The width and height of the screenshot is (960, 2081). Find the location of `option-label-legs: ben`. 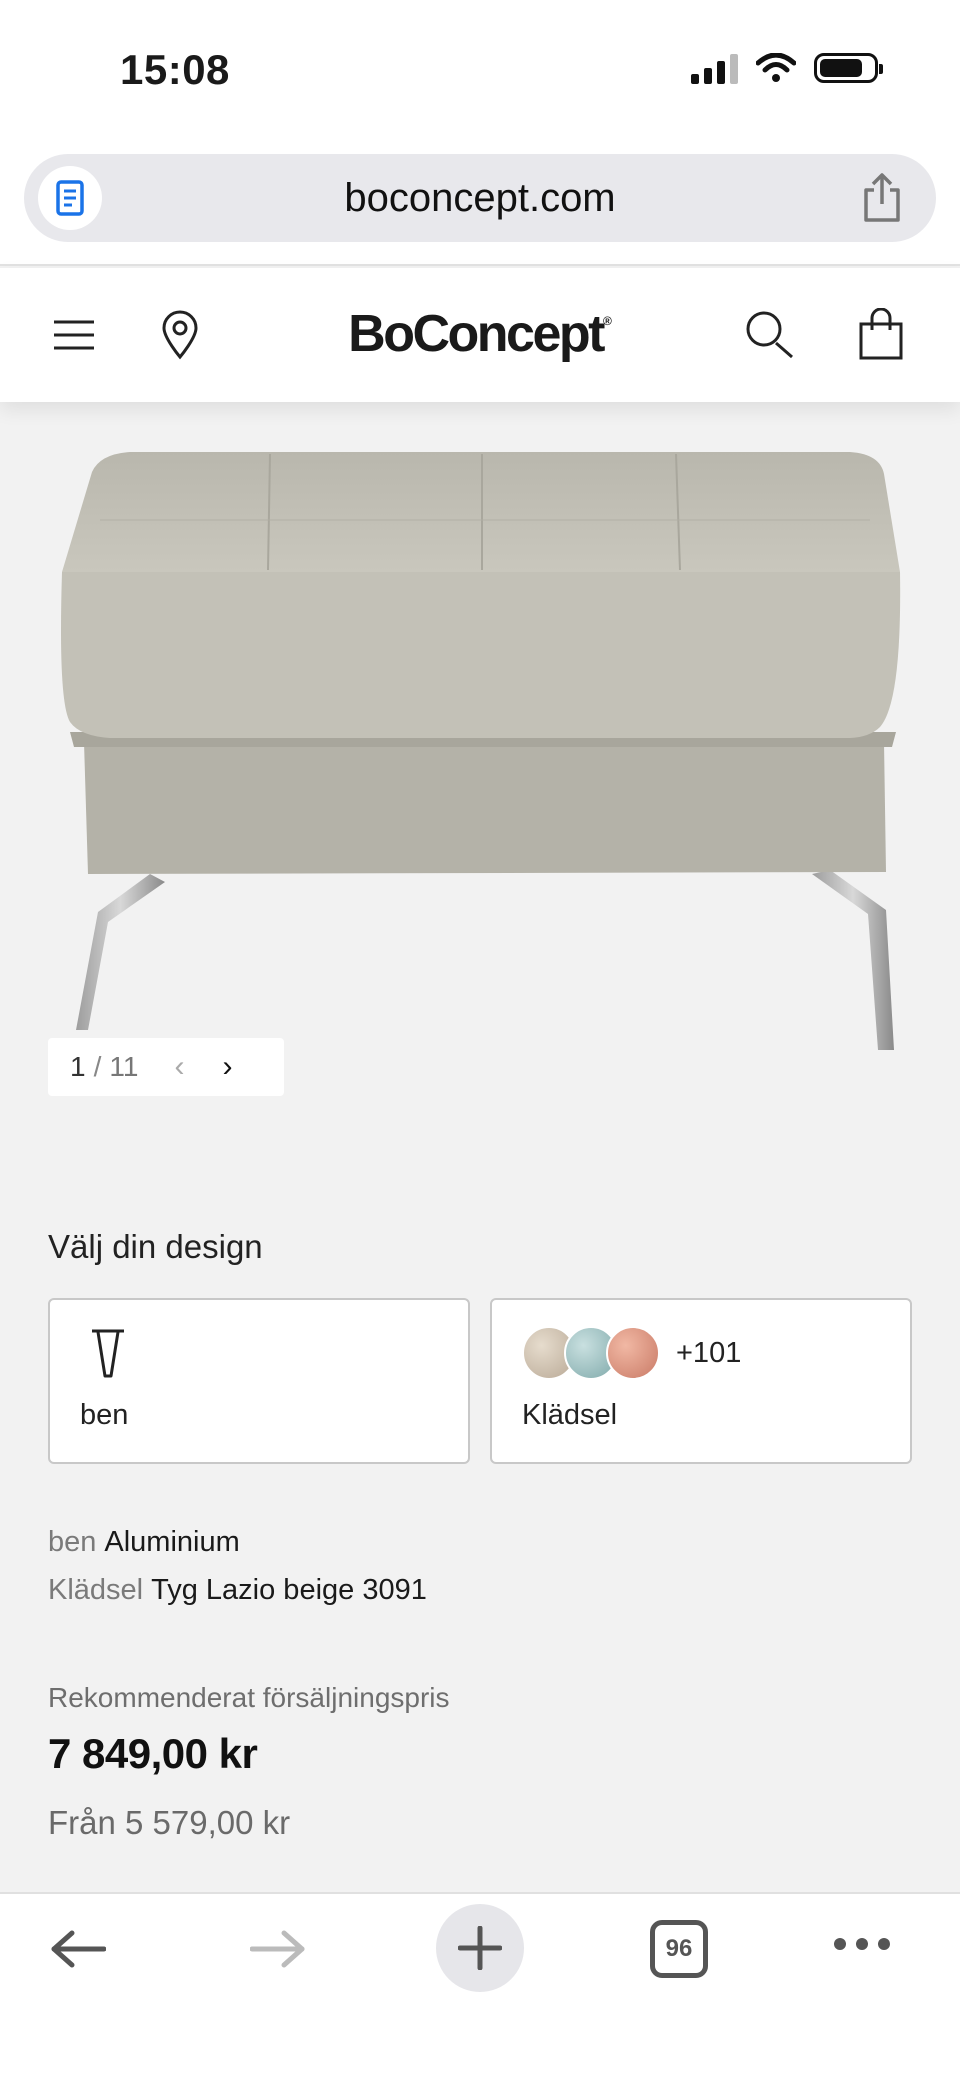

option-label-legs: ben is located at coordinates (104, 1415).